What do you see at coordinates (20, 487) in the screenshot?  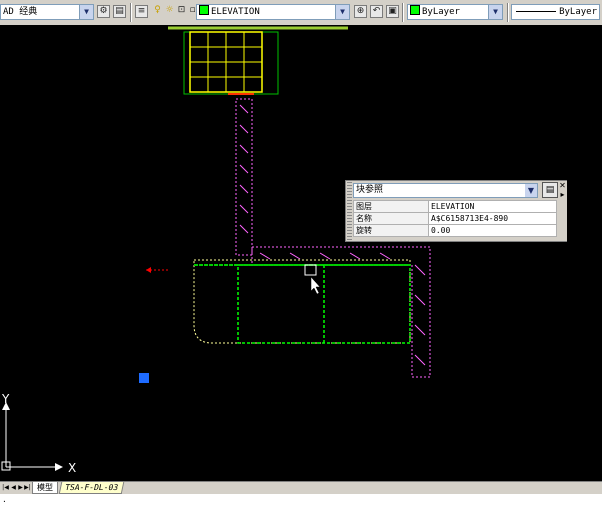 I see `next-tab-icon: ▶` at bounding box center [20, 487].